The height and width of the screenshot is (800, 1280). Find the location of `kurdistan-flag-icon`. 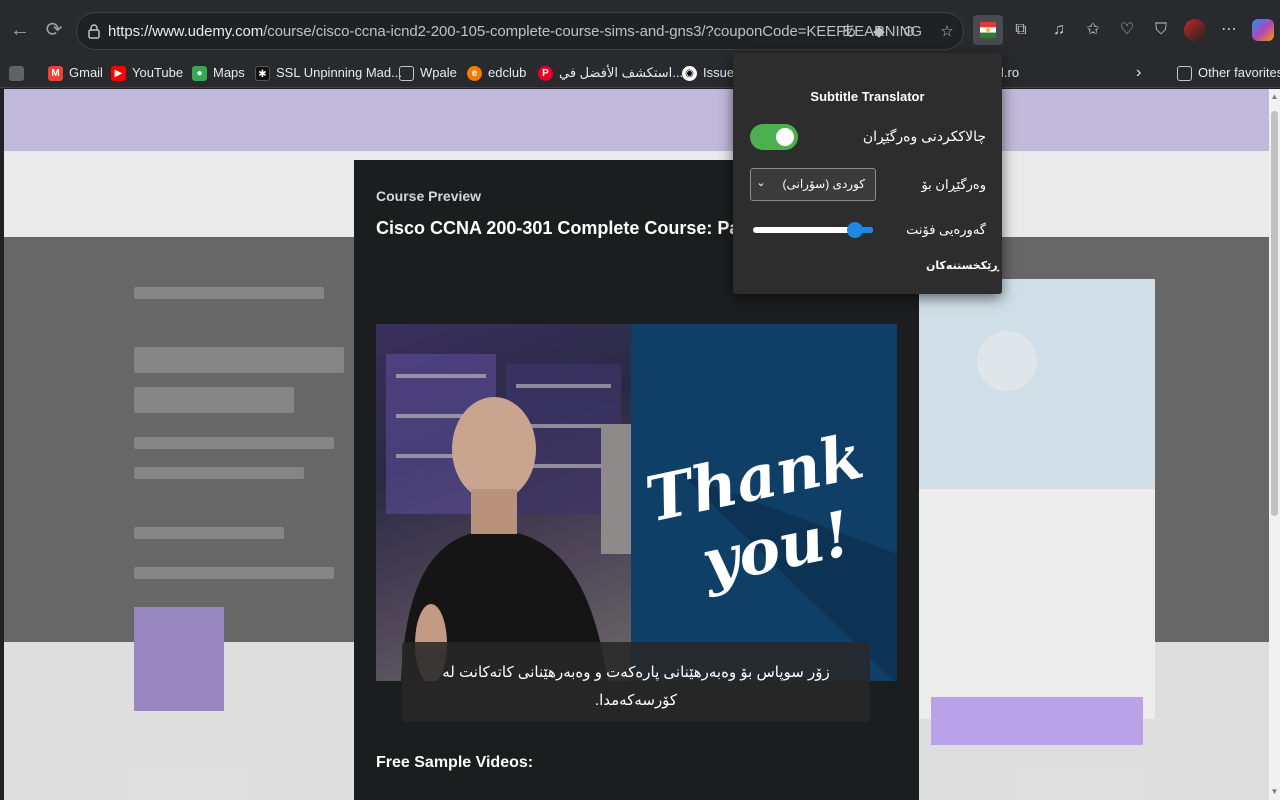

kurdistan-flag-icon is located at coordinates (988, 30).